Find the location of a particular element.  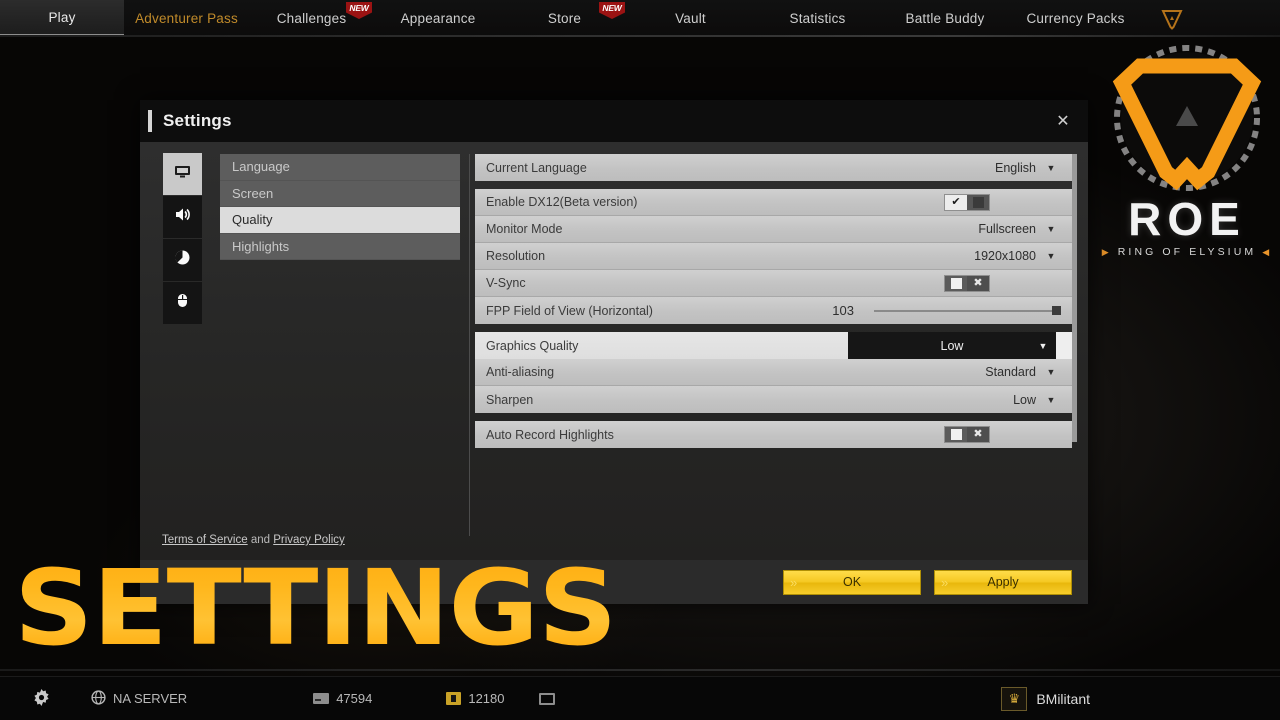

settings-category-list: Language Screen Quality Highlights is located at coordinates (340, 207).